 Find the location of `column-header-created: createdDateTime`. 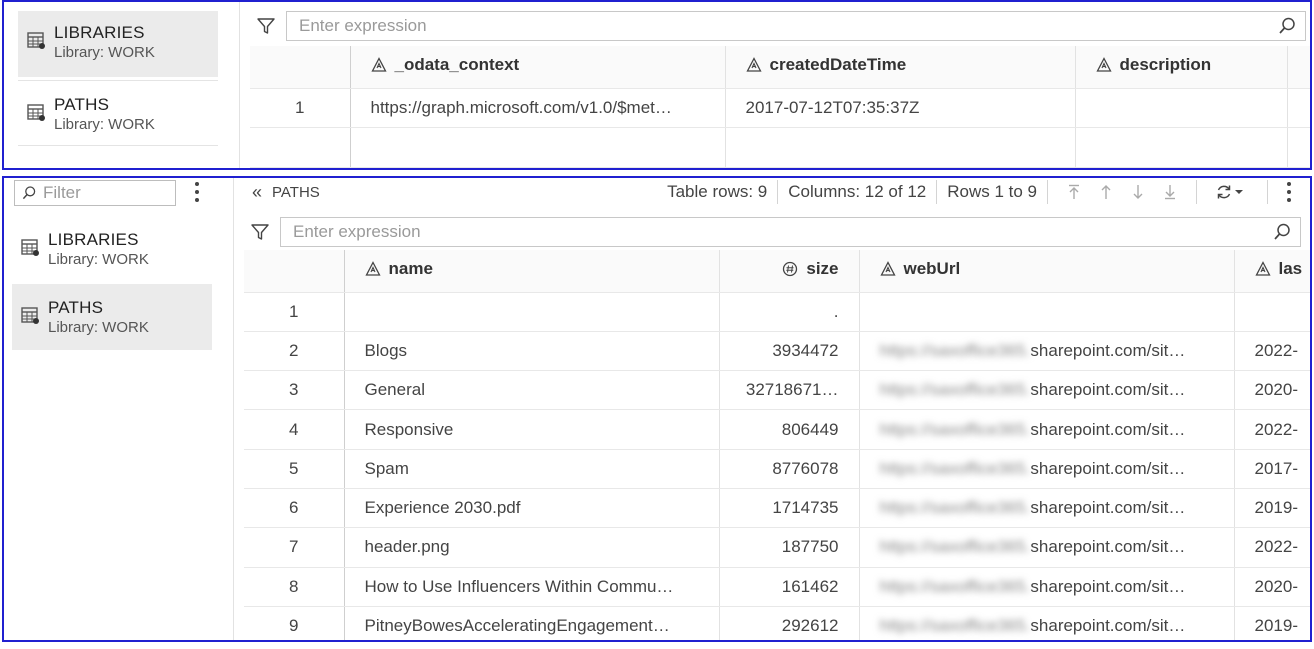

column-header-created: createdDateTime is located at coordinates (900, 67).